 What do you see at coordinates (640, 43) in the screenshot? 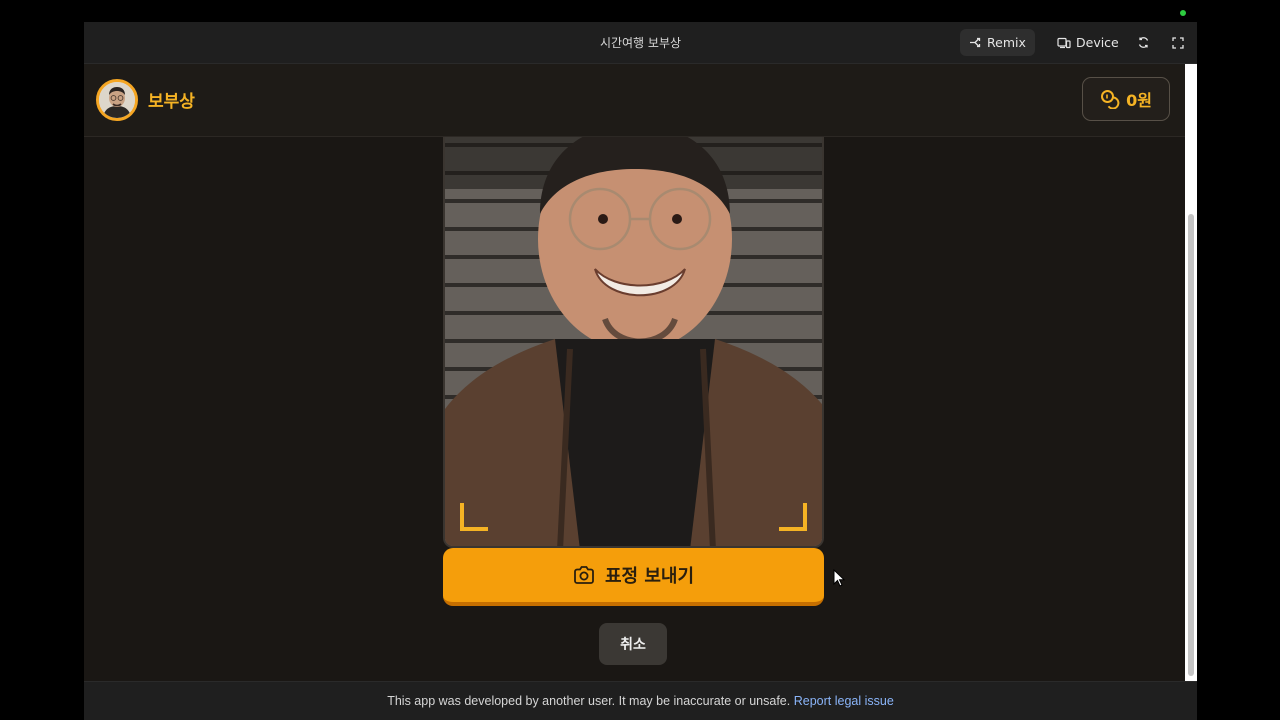
I see `window-toolbar: 시간여행 보부상 Remix Device` at bounding box center [640, 43].